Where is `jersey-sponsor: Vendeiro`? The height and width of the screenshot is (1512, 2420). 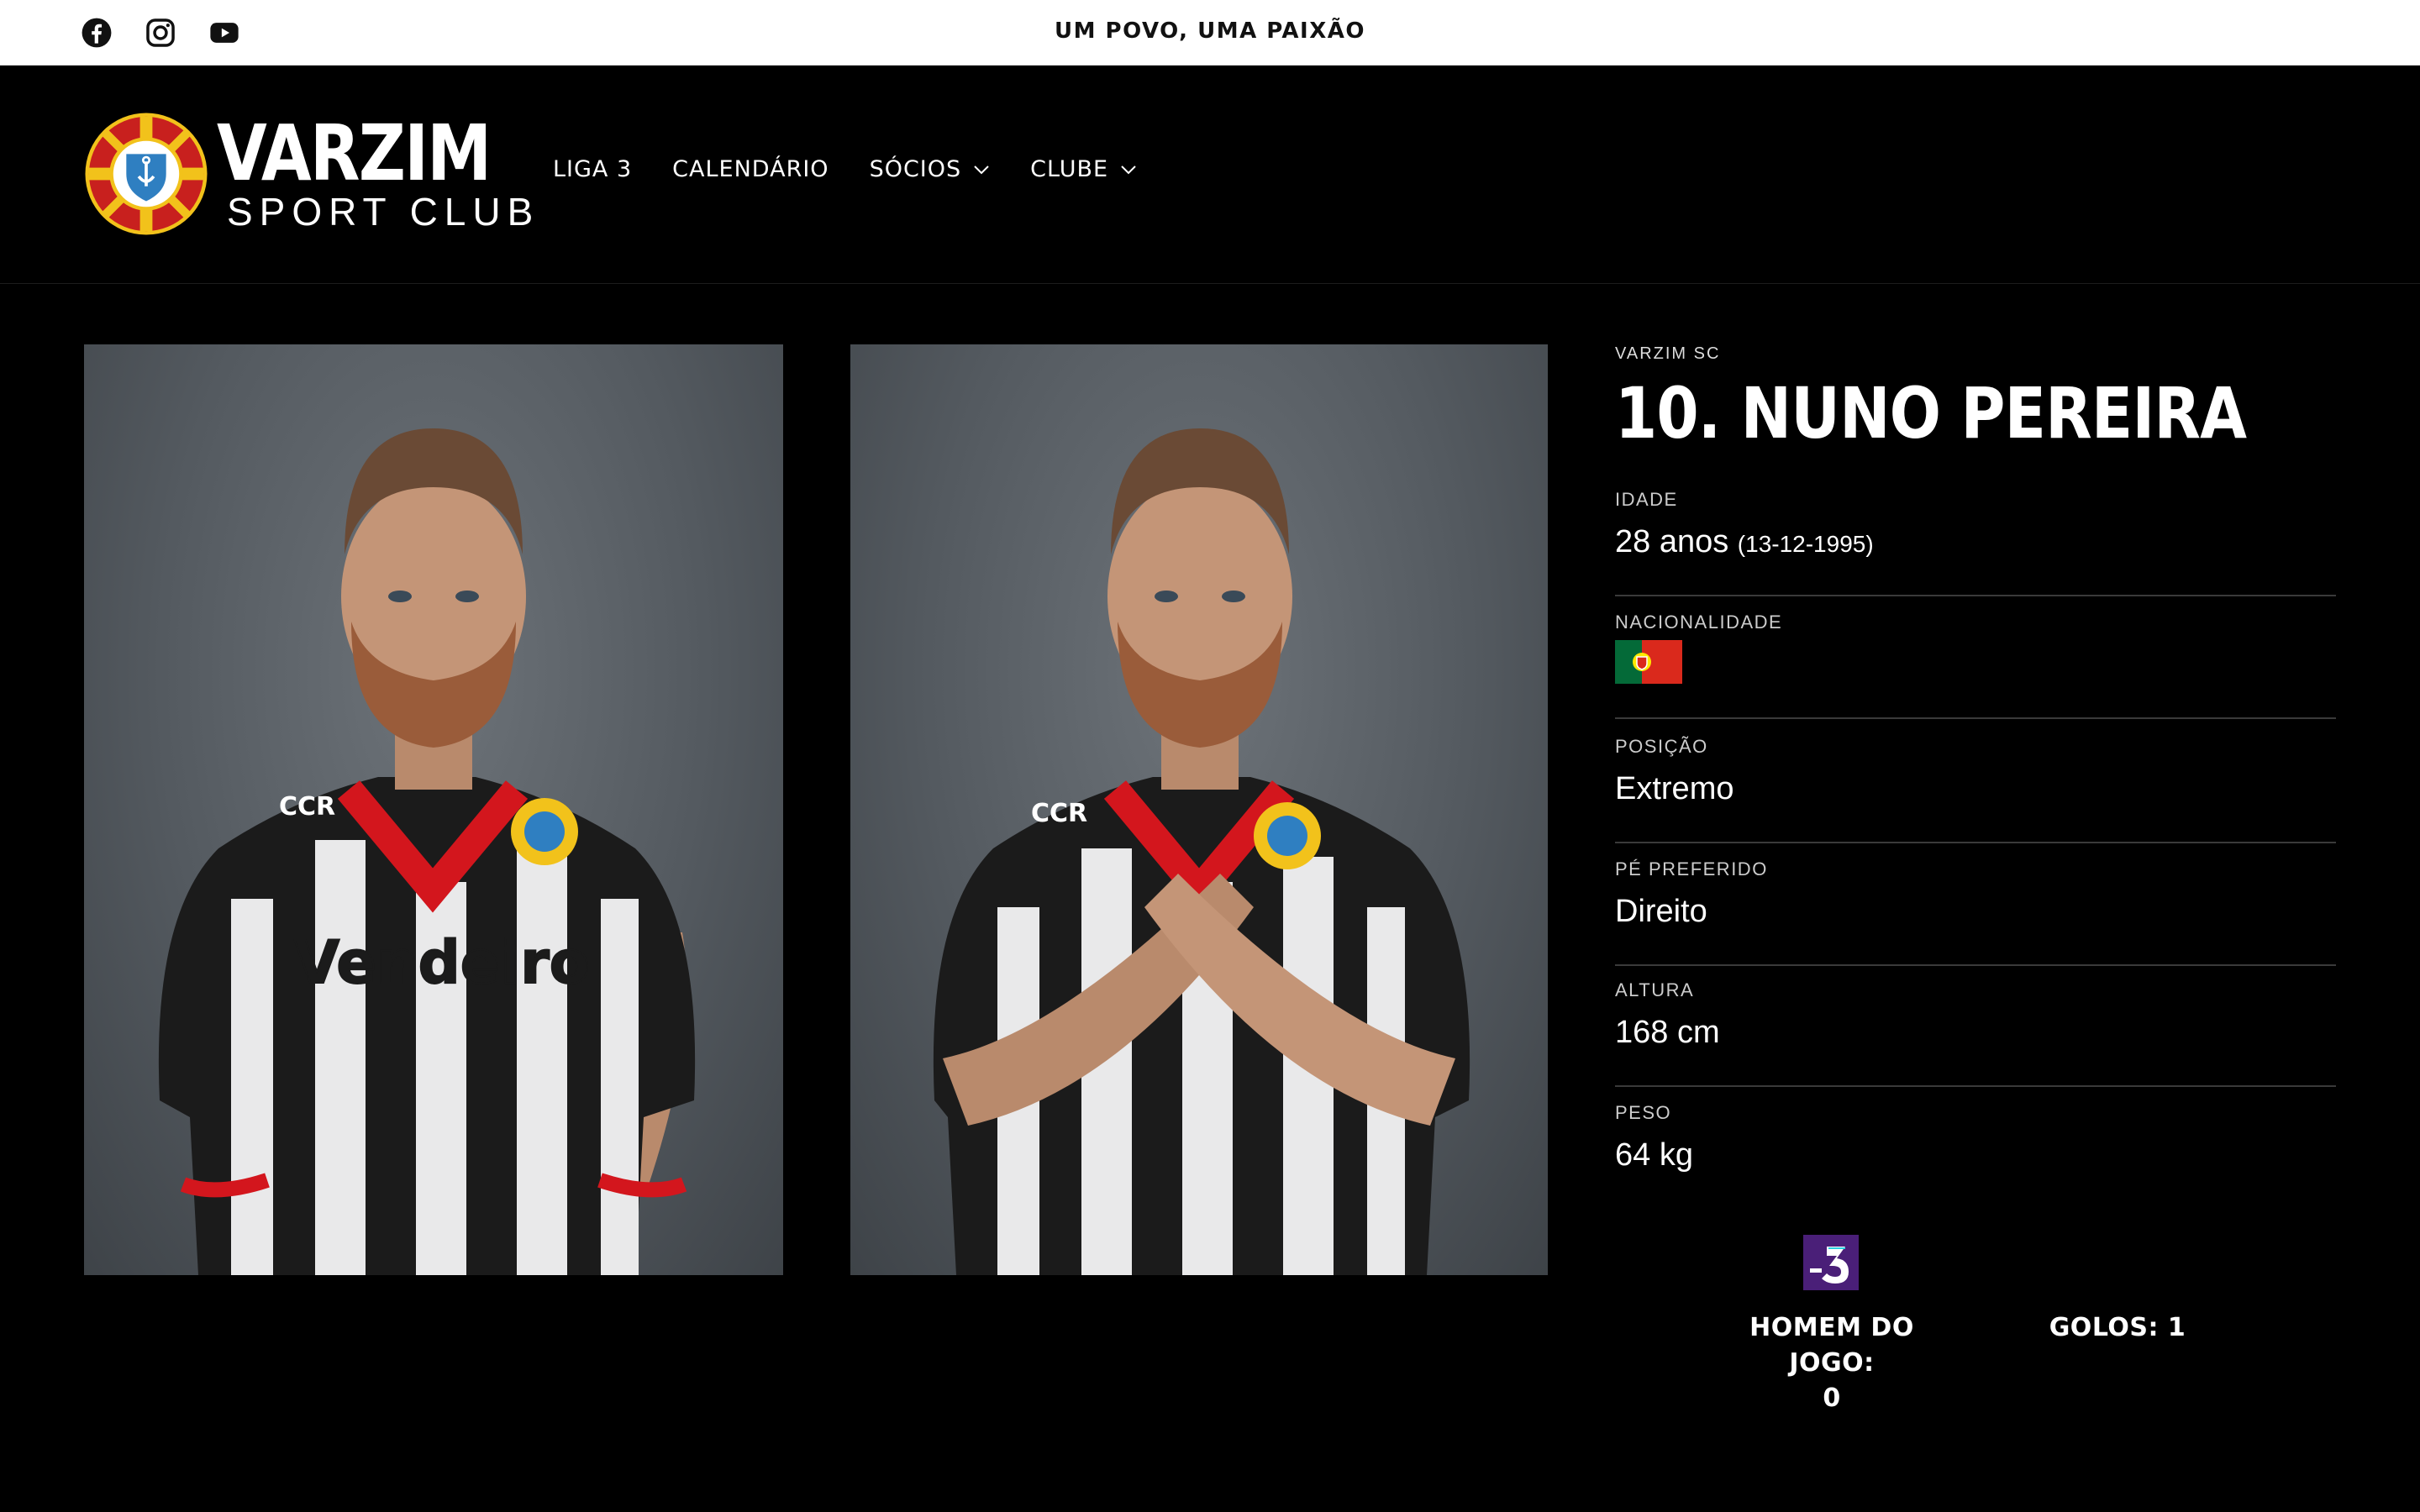 jersey-sponsor: Vendeiro is located at coordinates (442, 962).